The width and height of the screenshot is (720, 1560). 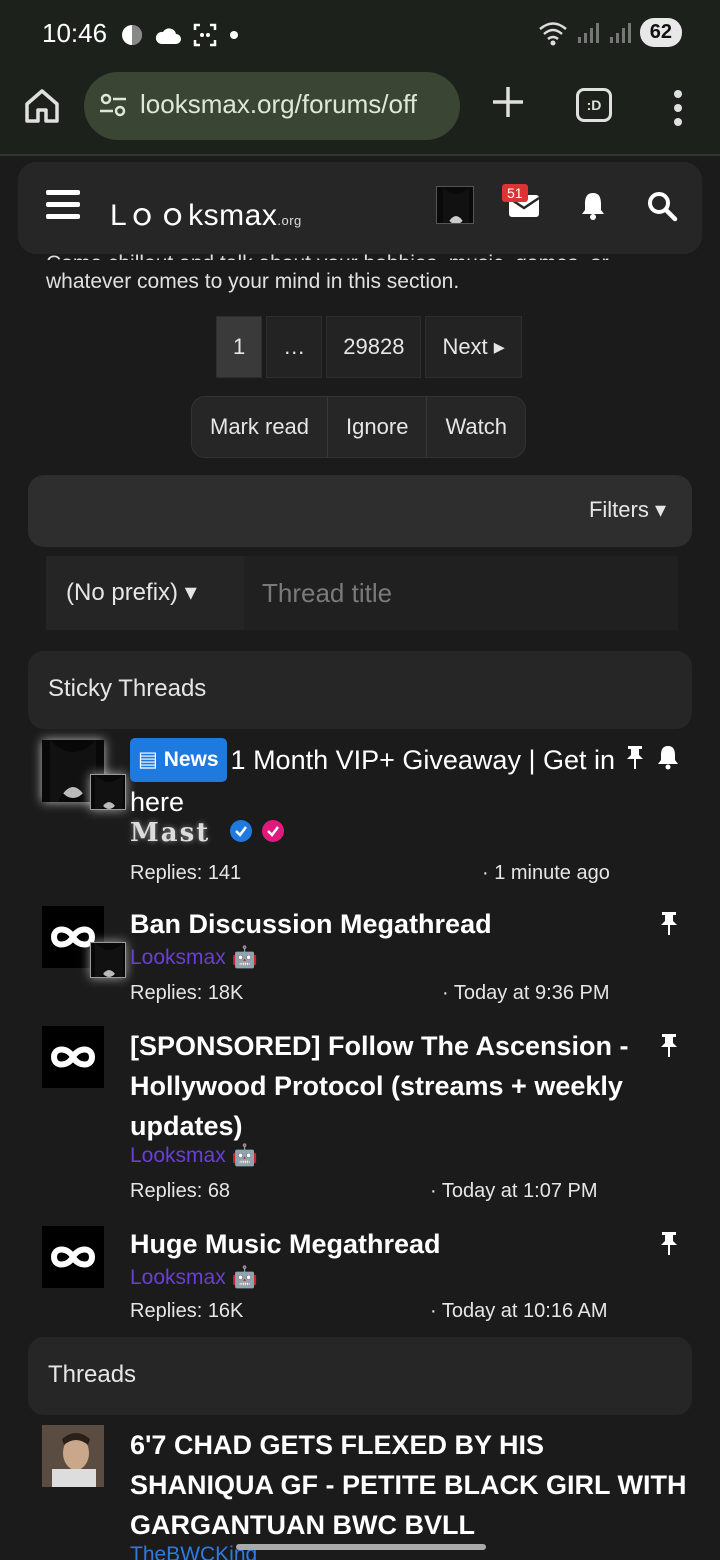 I want to click on thread-last-post-time: · Today at 1:07 PM, so click(x=514, y=1191).